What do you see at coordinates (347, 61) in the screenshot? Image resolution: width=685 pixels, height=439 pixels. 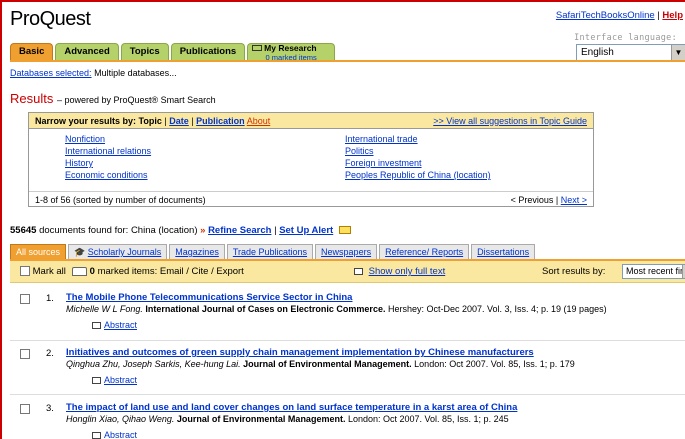 I see `tab-divider` at bounding box center [347, 61].